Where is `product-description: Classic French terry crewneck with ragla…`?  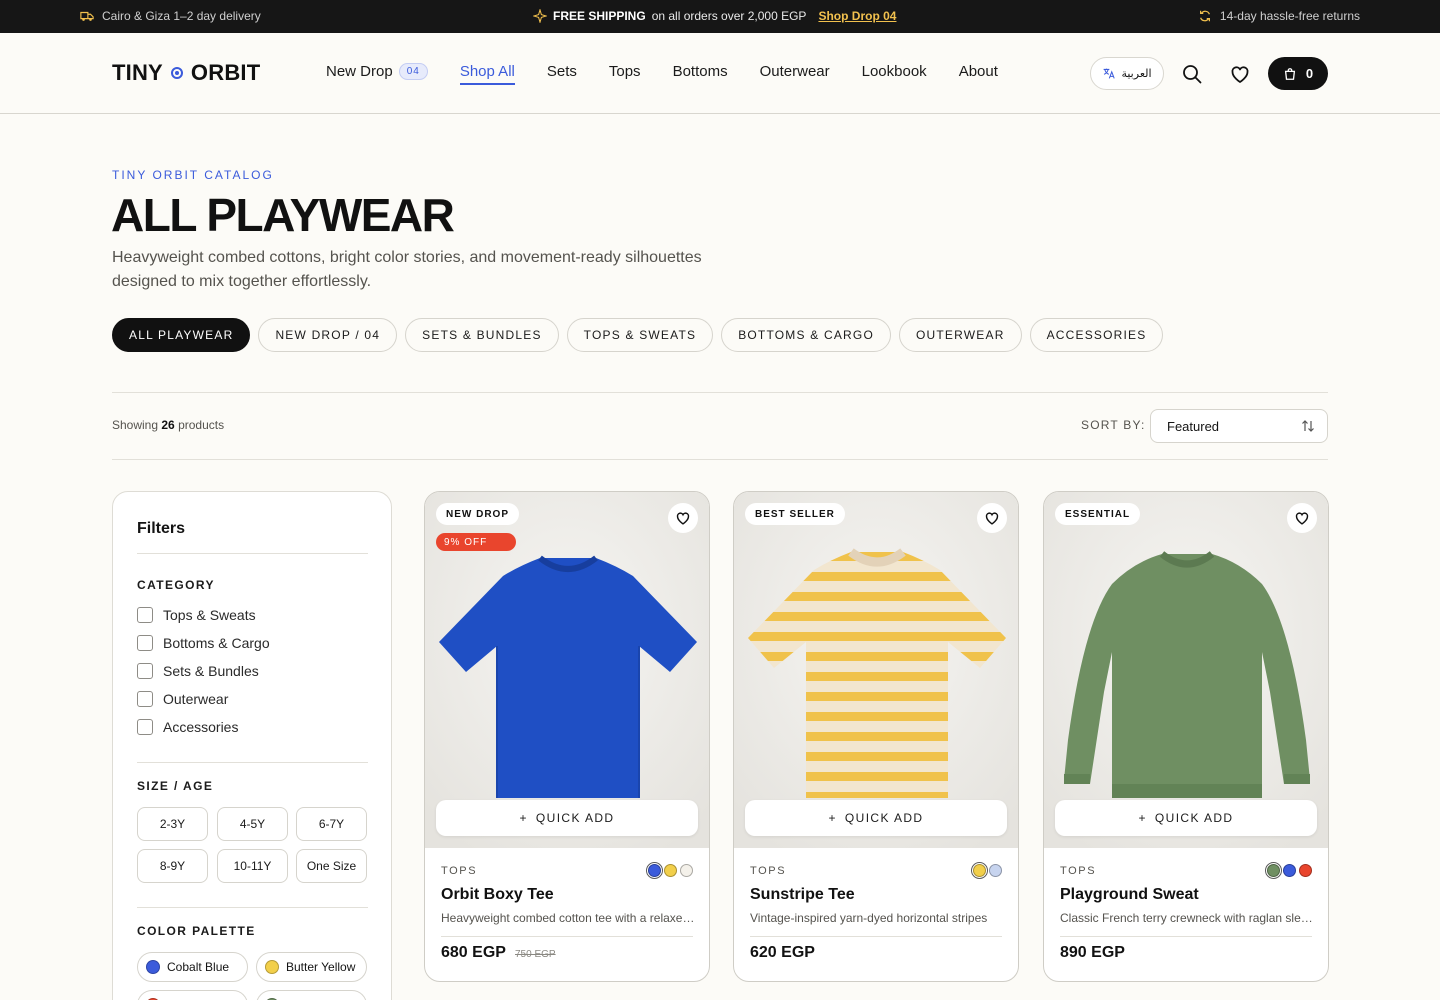 product-description: Classic French terry crewneck with ragla… is located at coordinates (1187, 918).